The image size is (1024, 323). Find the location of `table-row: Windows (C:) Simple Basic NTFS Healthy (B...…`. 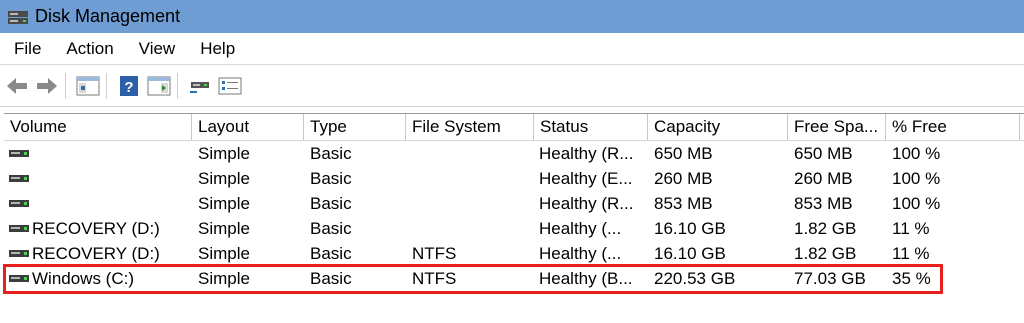

table-row: Windows (C:) Simple Basic NTFS Healthy (B...… is located at coordinates (514, 278).